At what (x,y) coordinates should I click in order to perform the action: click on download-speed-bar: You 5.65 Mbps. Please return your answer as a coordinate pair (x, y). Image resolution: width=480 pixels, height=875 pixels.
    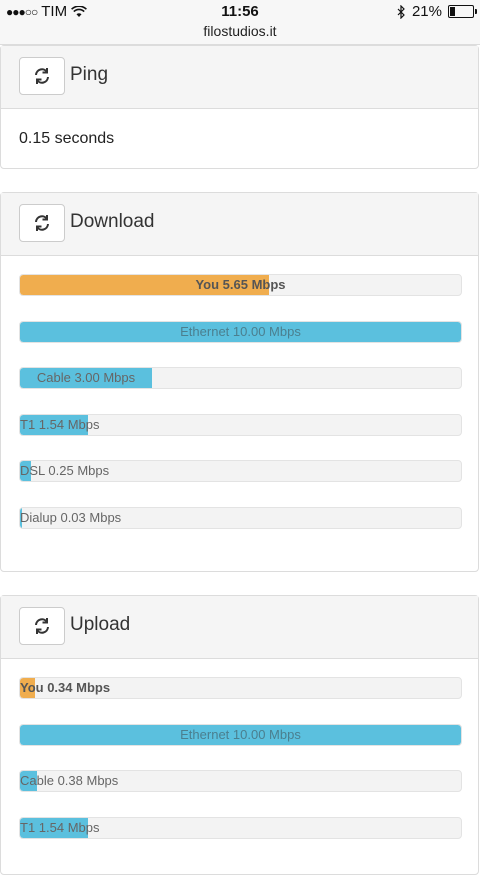
    Looking at the image, I should click on (240, 285).